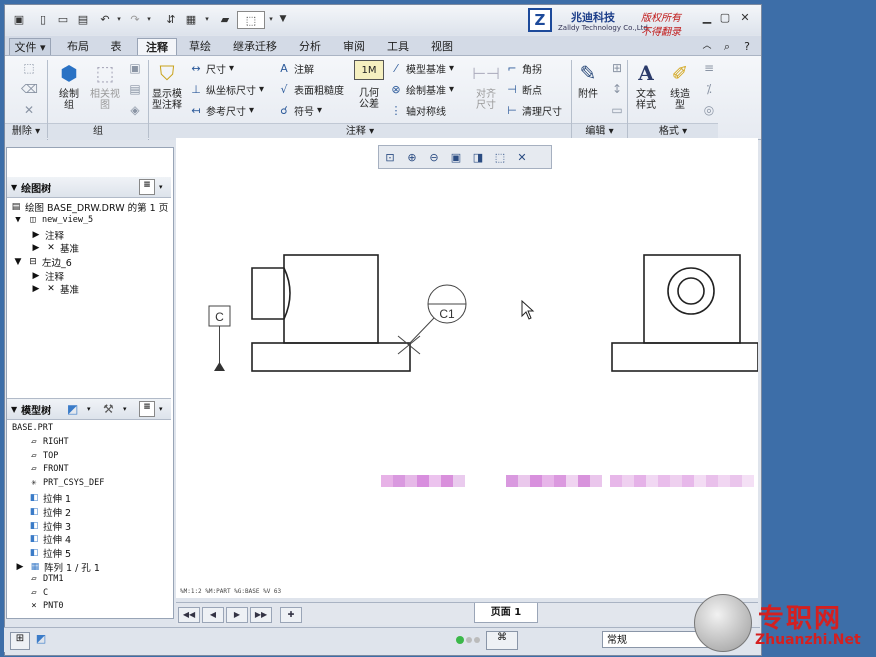 The width and height of the screenshot is (876, 657). Describe the element at coordinates (442, 46) in the screenshot. I see `tab-view: 视图` at that location.